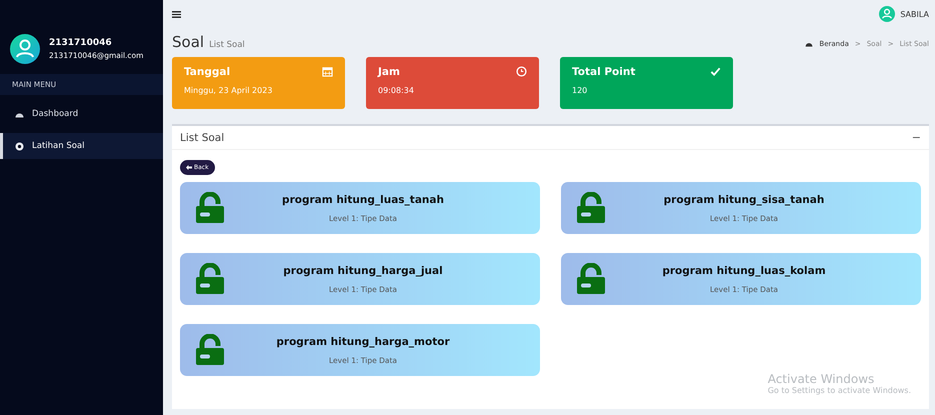 Image resolution: width=935 pixels, height=415 pixels. Describe the element at coordinates (327, 71) in the screenshot. I see `calendar-icon` at that location.